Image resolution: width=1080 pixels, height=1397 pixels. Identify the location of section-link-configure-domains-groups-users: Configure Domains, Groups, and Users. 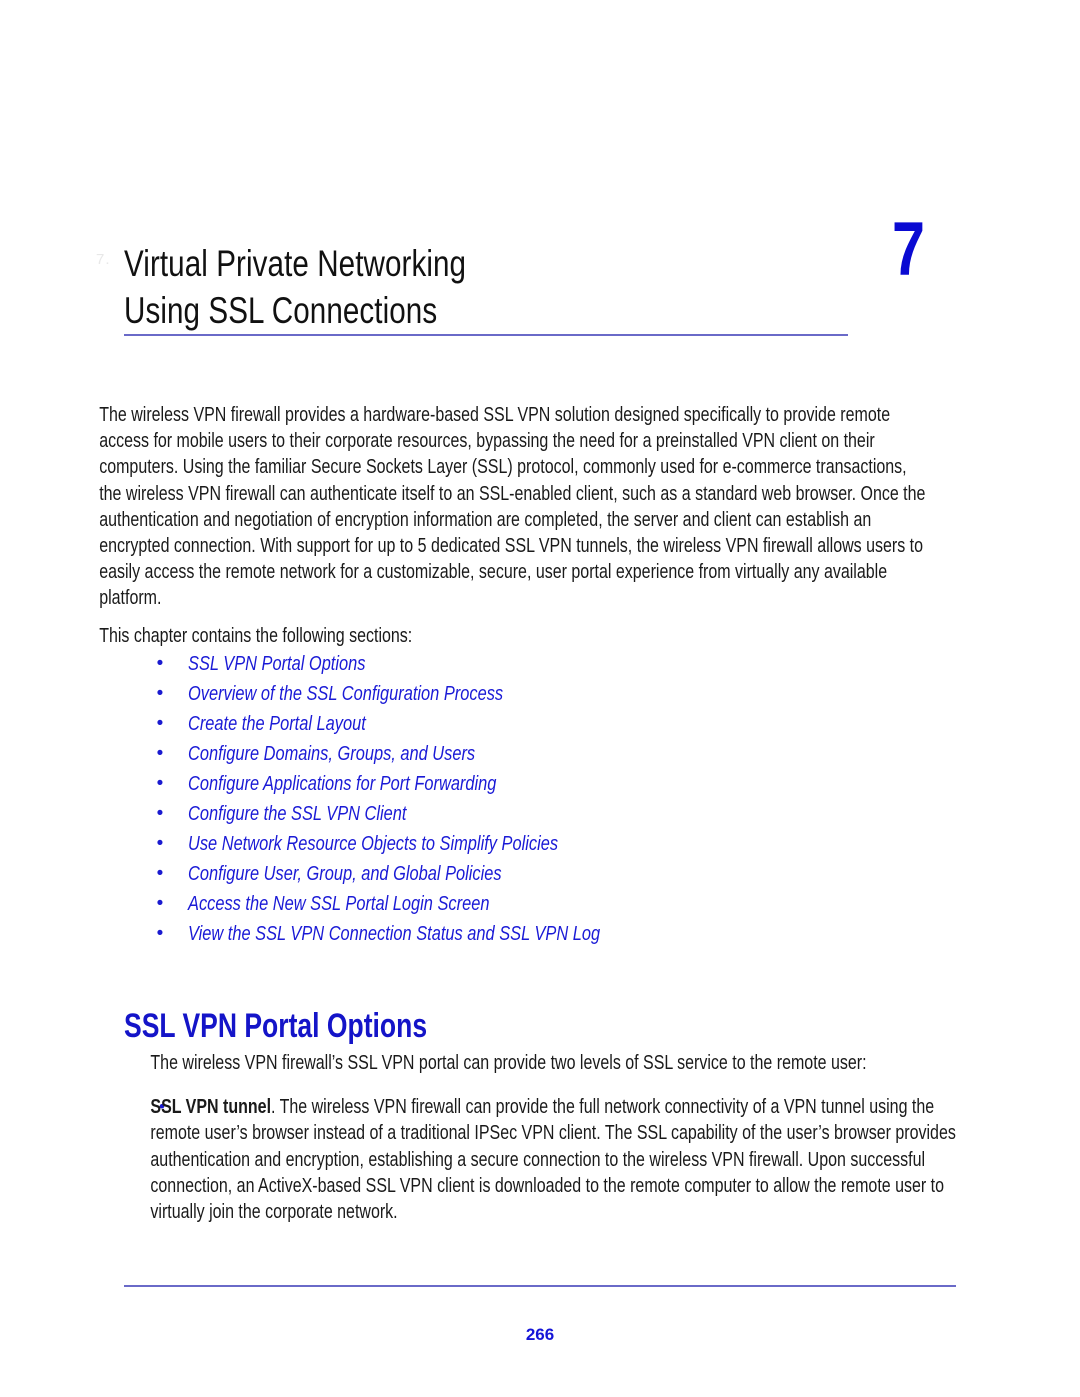
(331, 754).